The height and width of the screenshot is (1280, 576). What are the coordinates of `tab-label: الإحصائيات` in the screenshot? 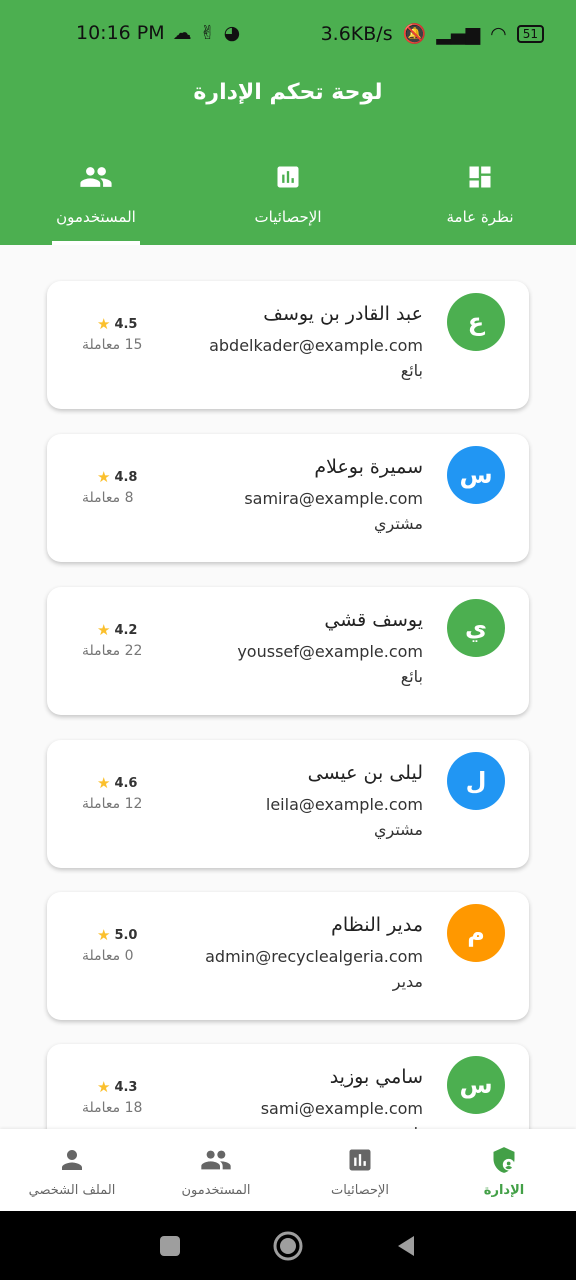 It's located at (288, 217).